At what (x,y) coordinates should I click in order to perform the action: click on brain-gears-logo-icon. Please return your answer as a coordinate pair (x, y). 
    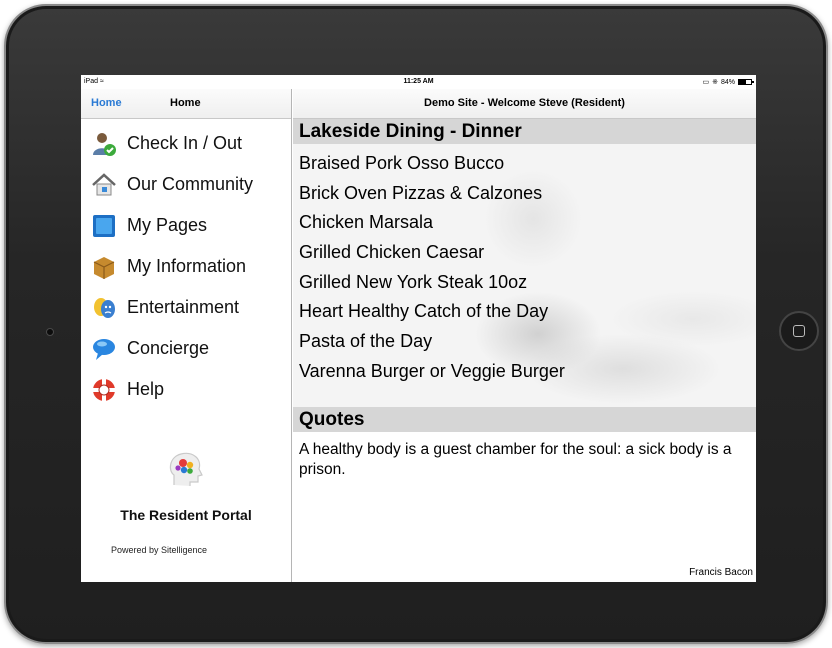
    Looking at the image, I should click on (186, 469).